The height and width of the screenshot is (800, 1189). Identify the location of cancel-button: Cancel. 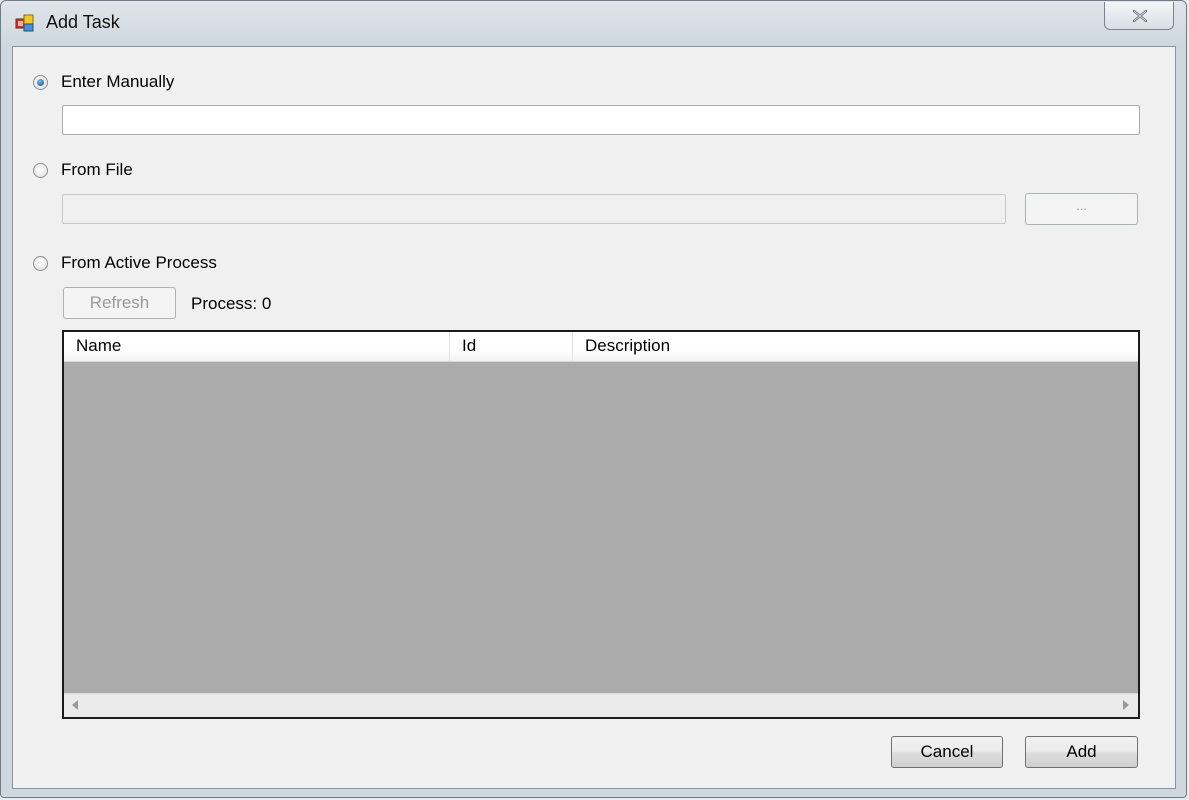
(947, 752).